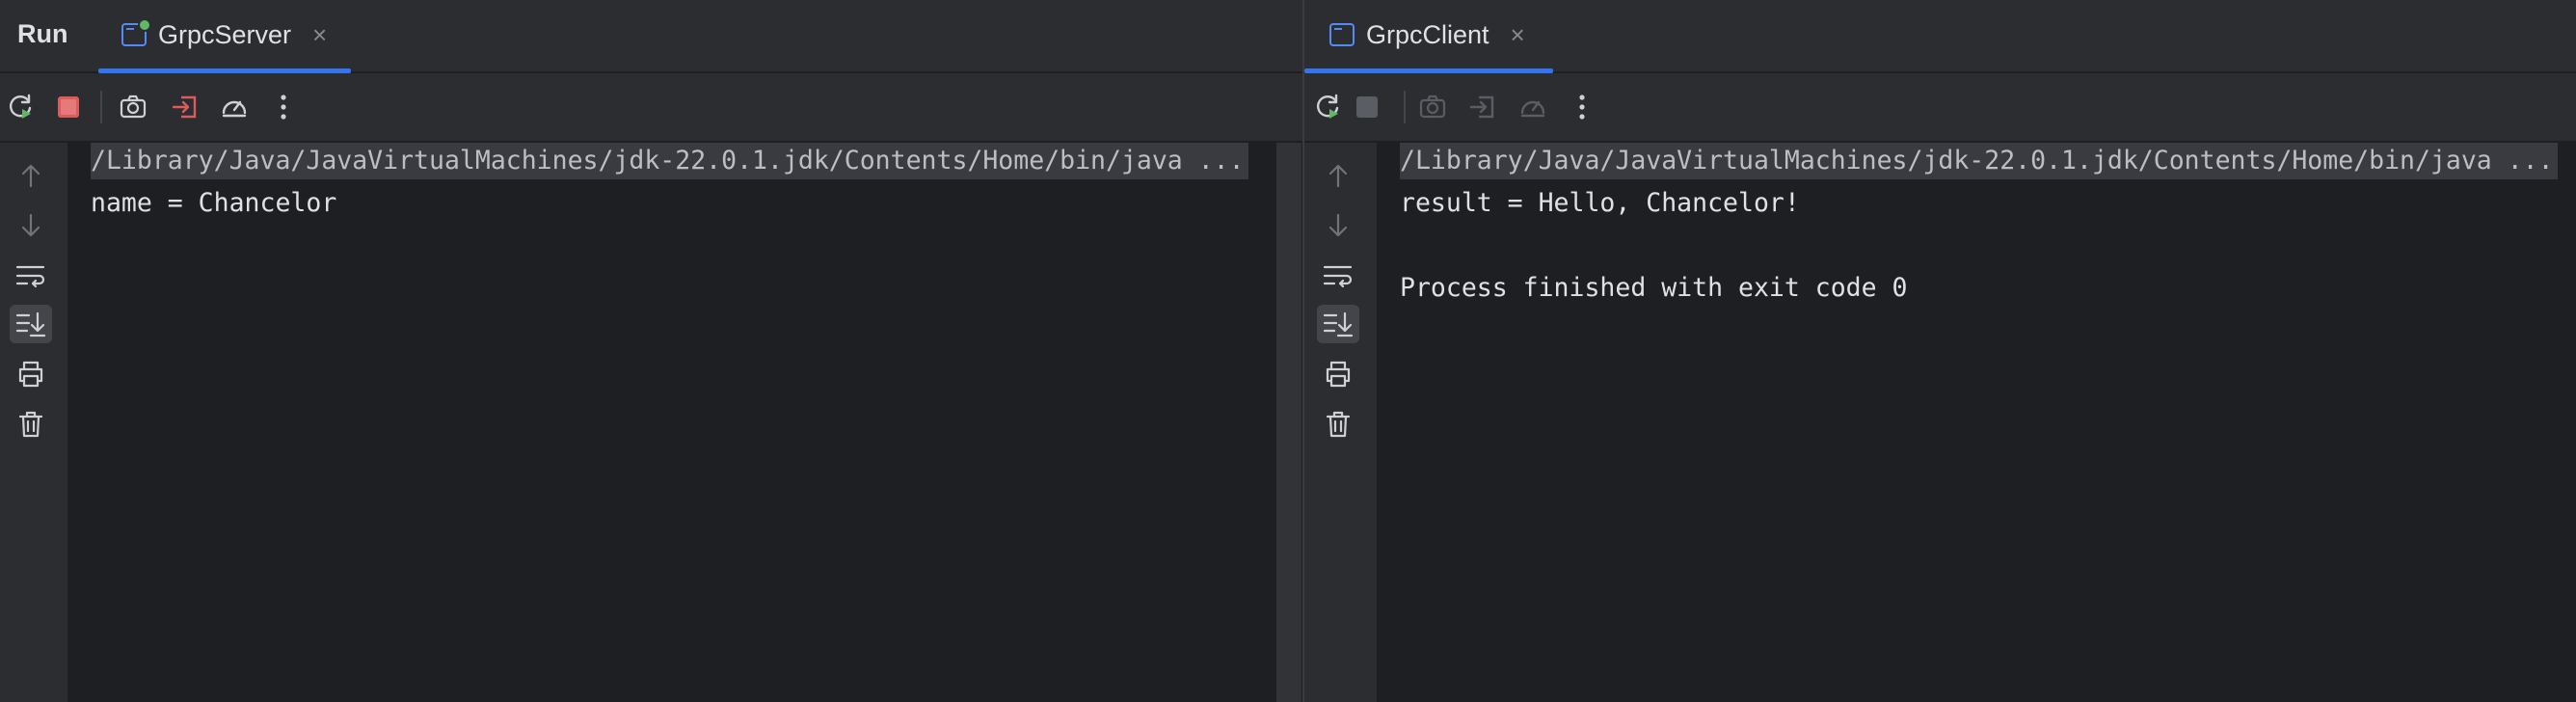 The image size is (2576, 702). I want to click on tab-grpcserver: GrpcServer ×, so click(224, 34).